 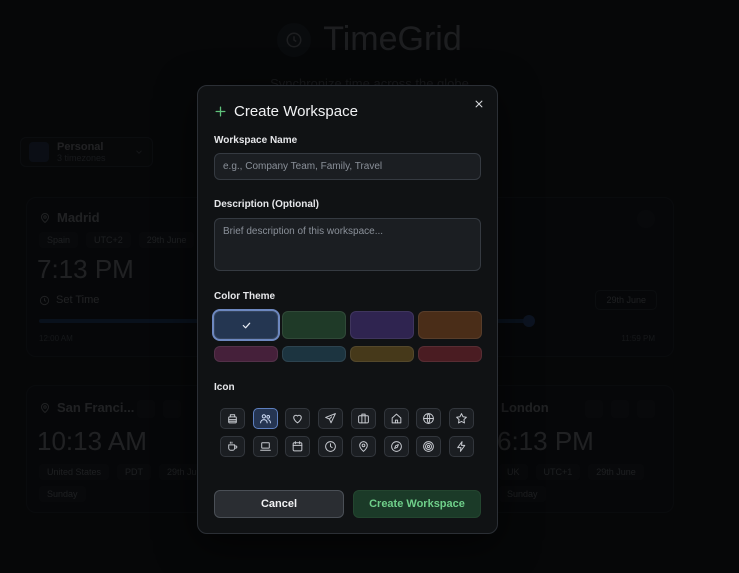 I want to click on workspace-name-label: Workspace Name, so click(x=256, y=140).